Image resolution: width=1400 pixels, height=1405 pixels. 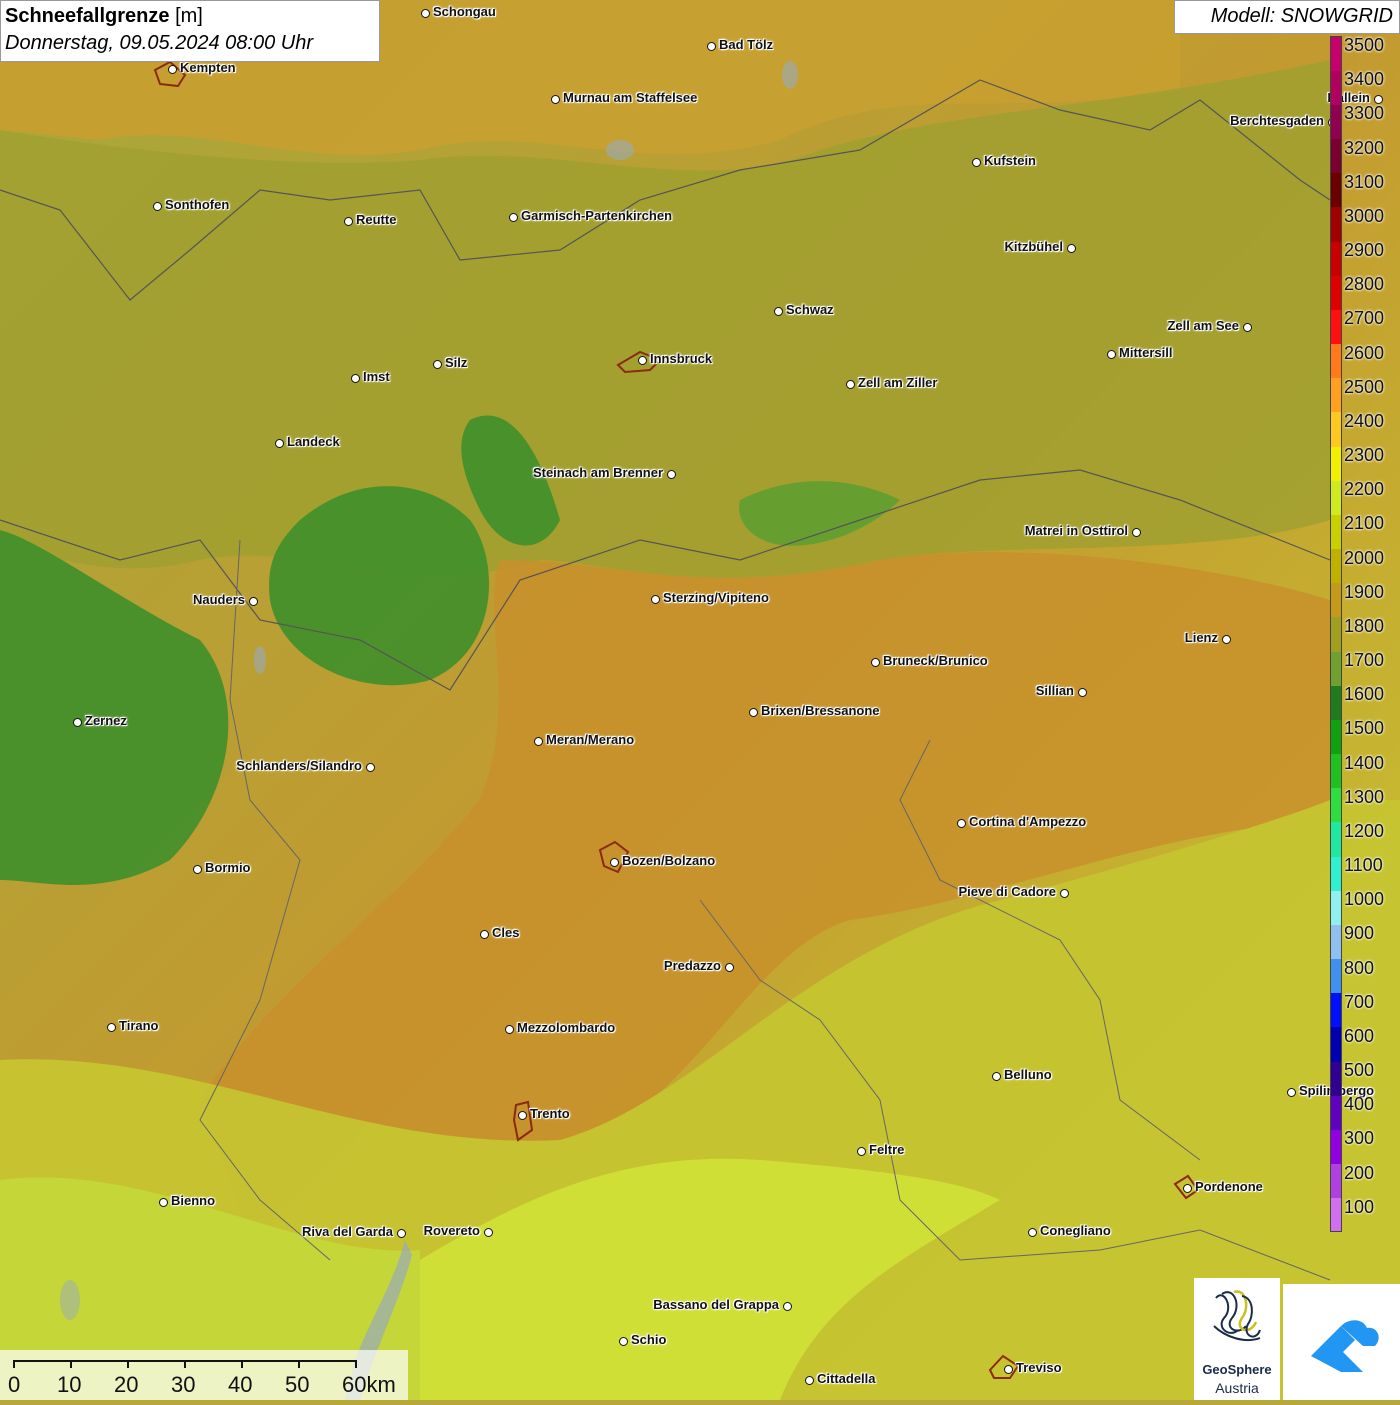 What do you see at coordinates (1277, 120) in the screenshot?
I see `city-label-berchtesgaden: Berchtesgaden` at bounding box center [1277, 120].